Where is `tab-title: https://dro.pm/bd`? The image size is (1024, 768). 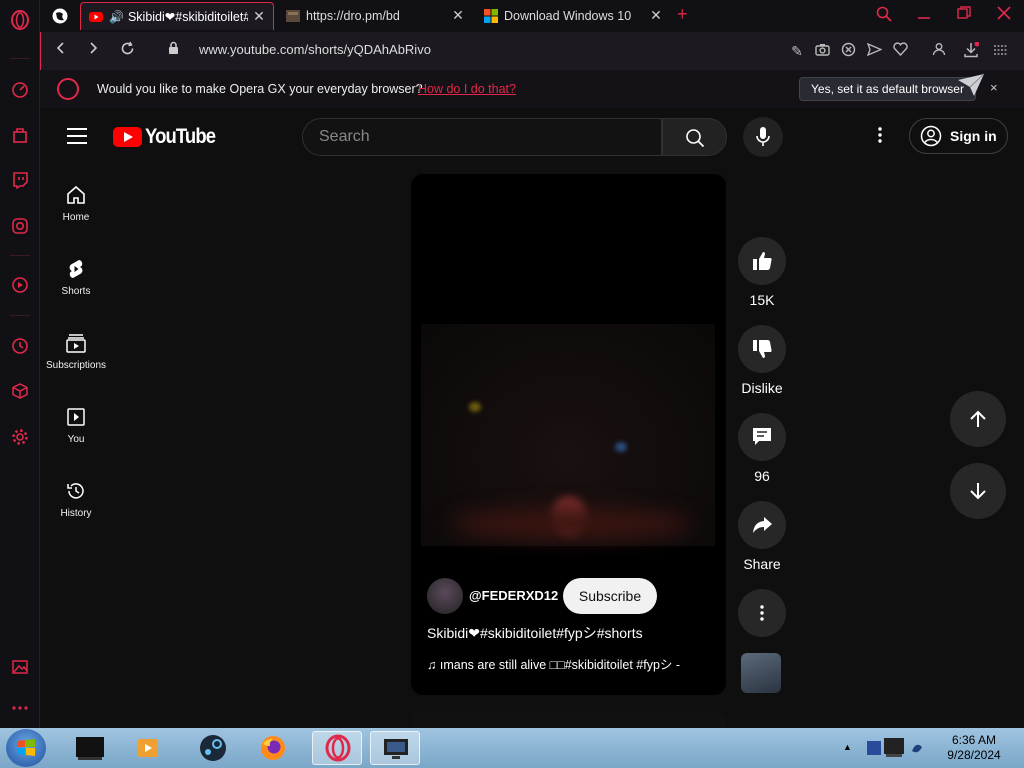 tab-title: https://dro.pm/bd is located at coordinates (353, 16).